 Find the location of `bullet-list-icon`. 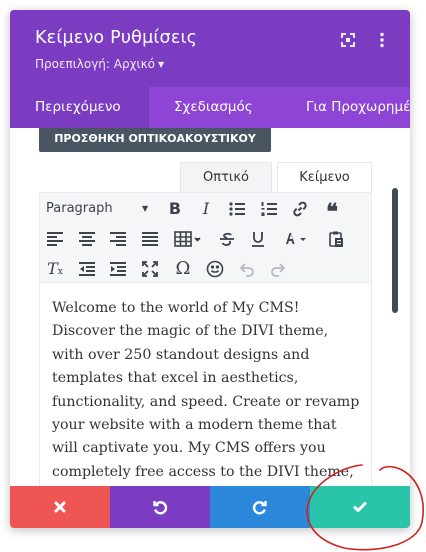

bullet-list-icon is located at coordinates (237, 209).